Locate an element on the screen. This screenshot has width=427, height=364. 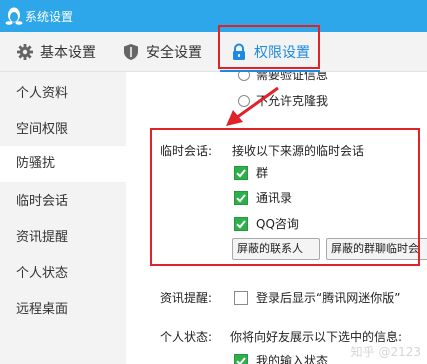
checkbox-typing-status: 我的输入状态 is located at coordinates (281, 358).